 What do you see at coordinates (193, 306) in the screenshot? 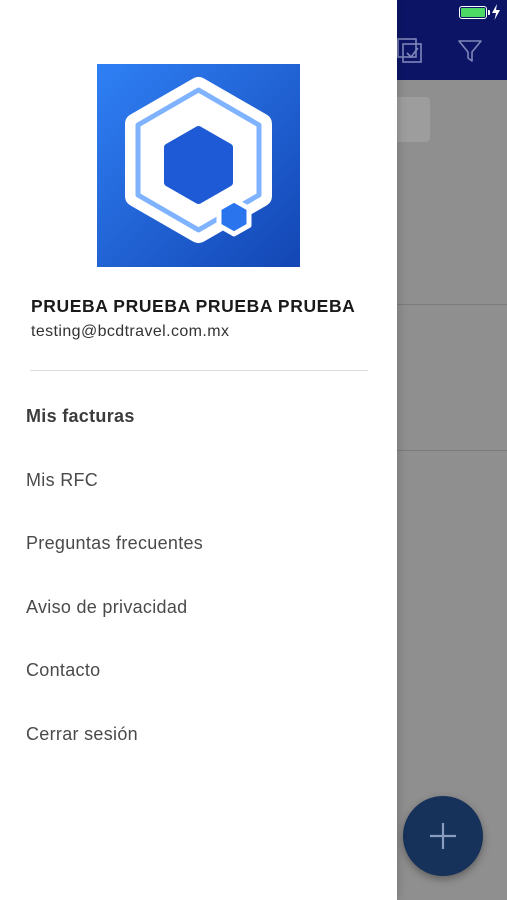
I see `user-name: PRUEBA PRUEBA PRUEBA PRUEBA` at bounding box center [193, 306].